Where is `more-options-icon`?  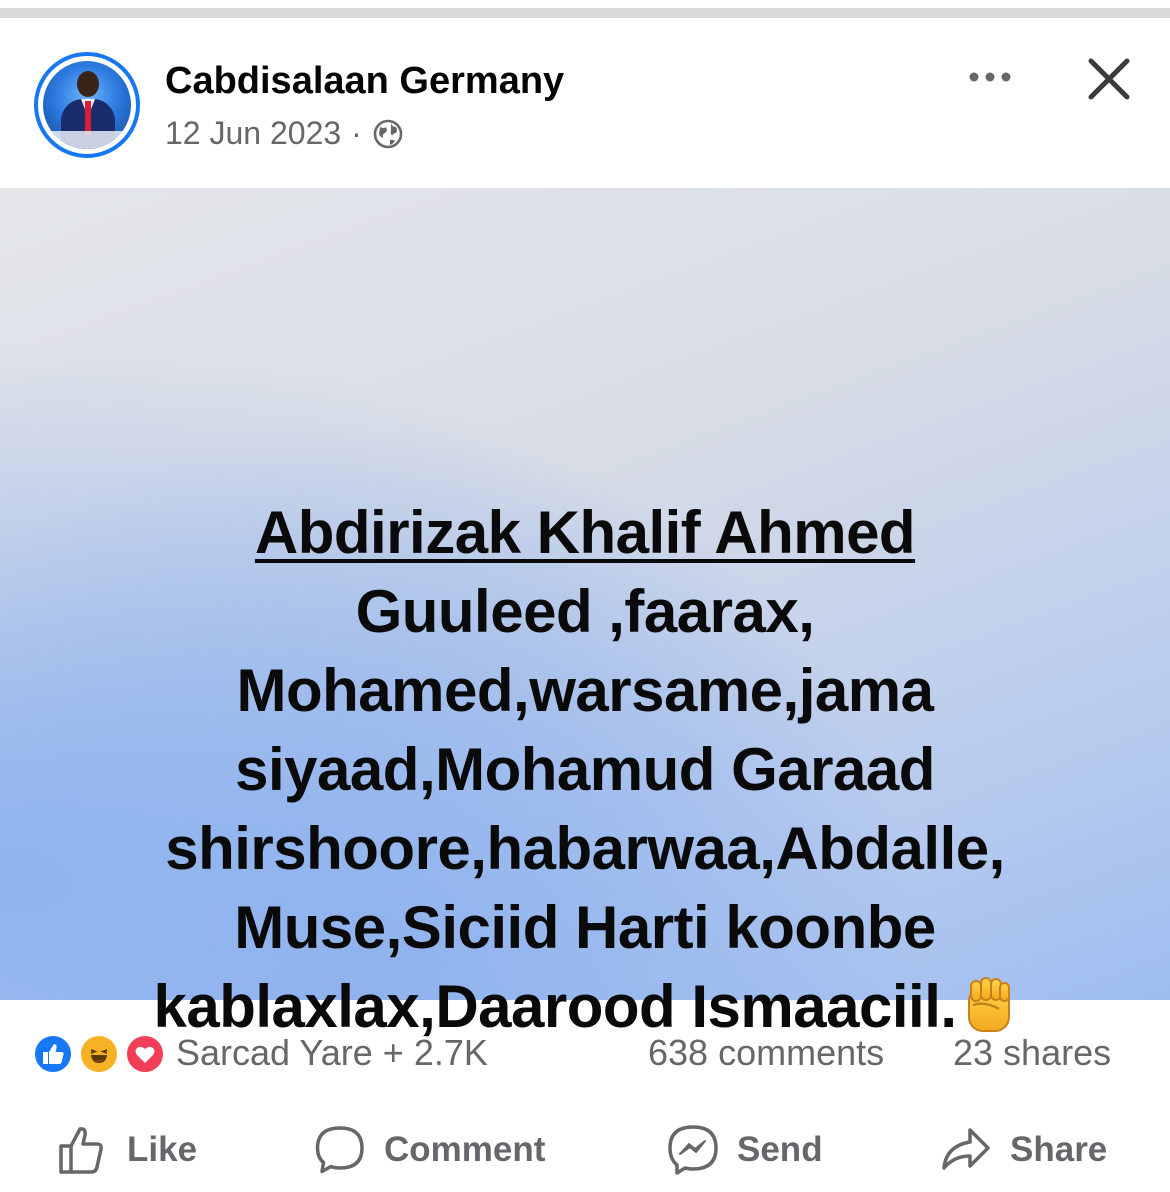 more-options-icon is located at coordinates (990, 77).